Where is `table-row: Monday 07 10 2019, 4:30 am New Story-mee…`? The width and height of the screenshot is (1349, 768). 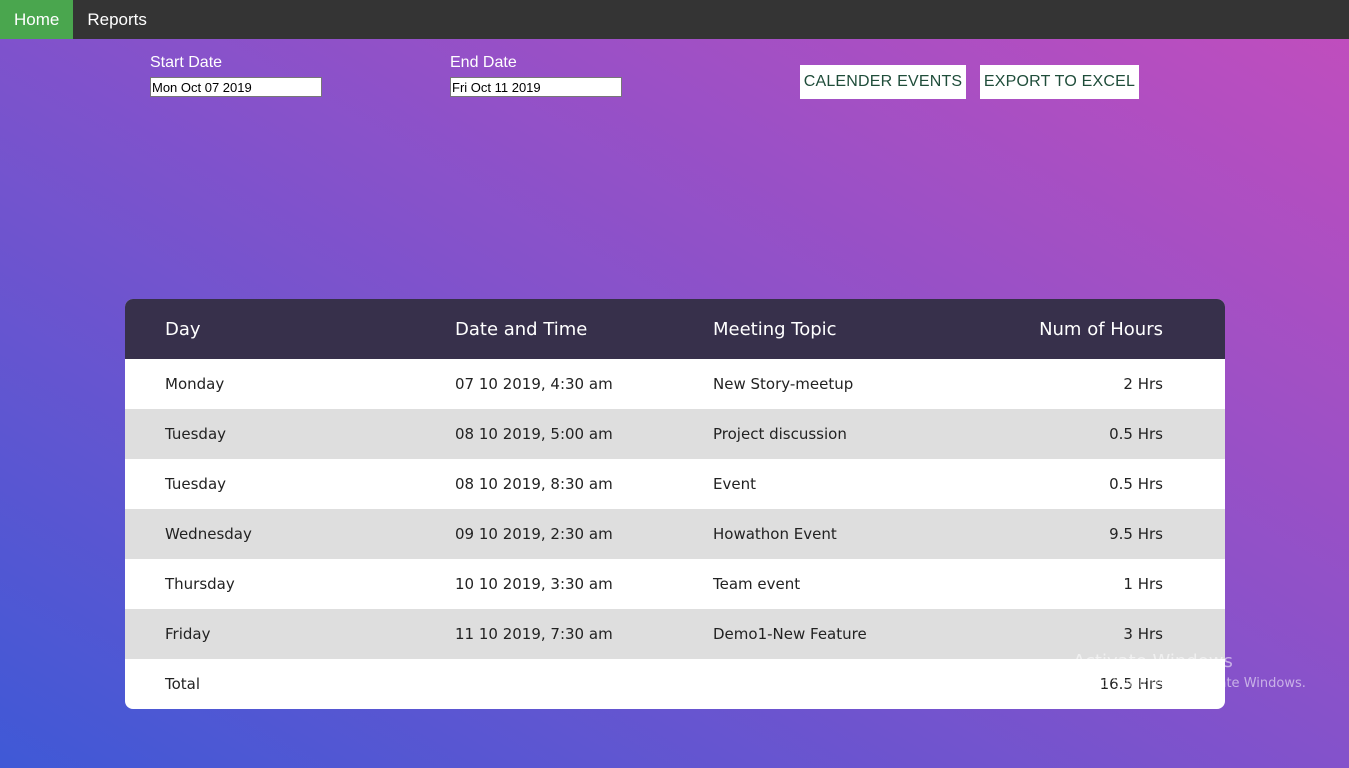 table-row: Monday 07 10 2019, 4:30 am New Story-mee… is located at coordinates (675, 384).